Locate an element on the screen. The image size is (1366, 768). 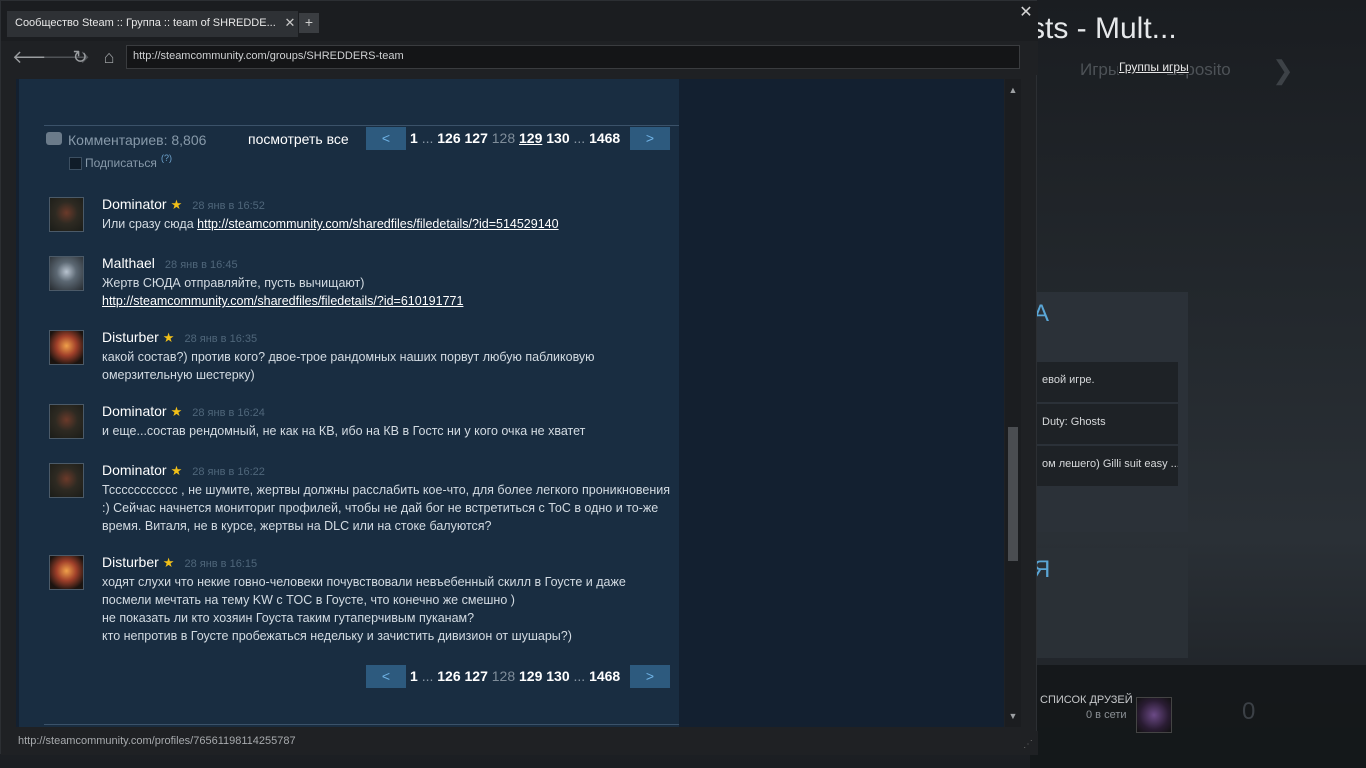
new-tab-button: + is located at coordinates (309, 23).